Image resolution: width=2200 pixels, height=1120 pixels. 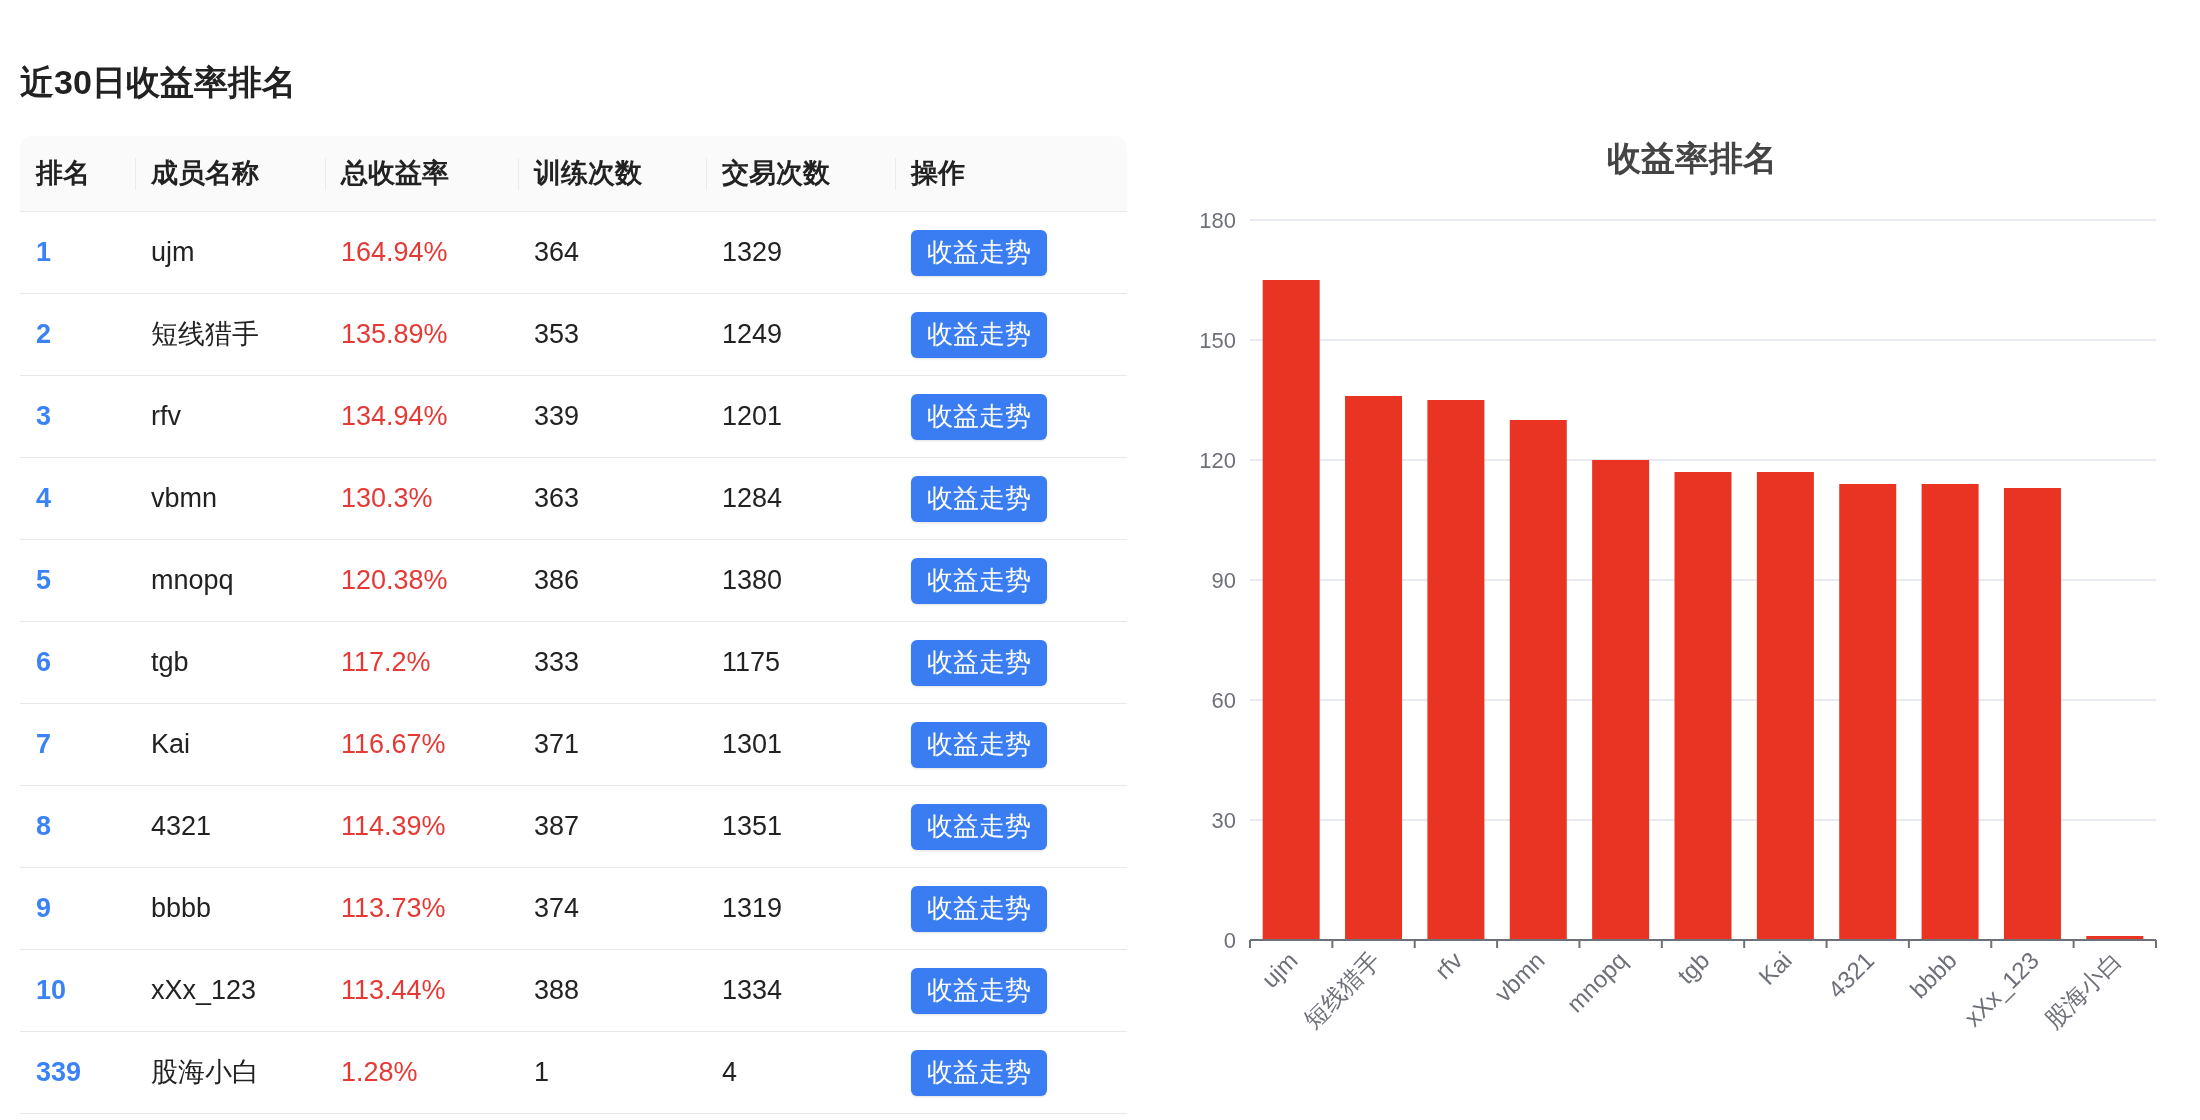 I want to click on return-cell: 135.89%, so click(x=394, y=334).